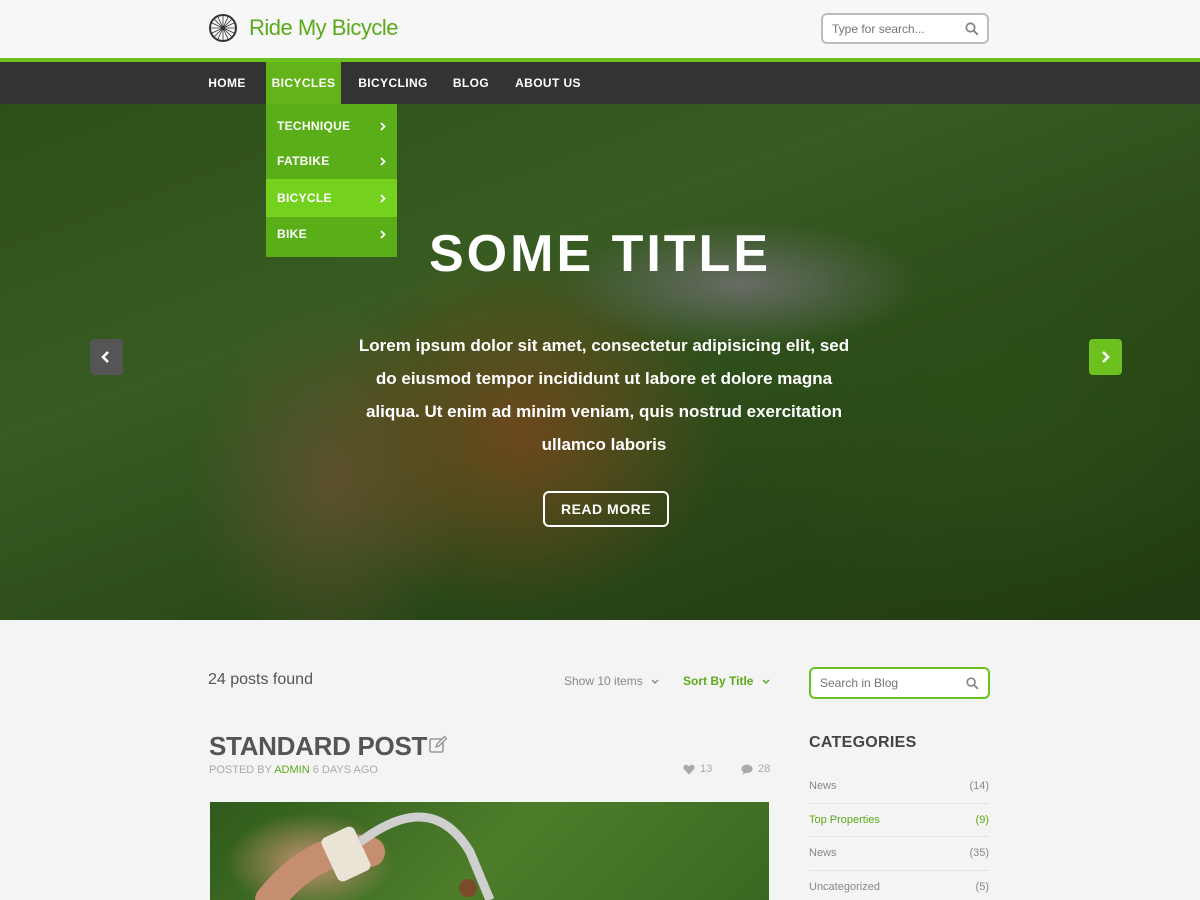  What do you see at coordinates (888, 28) in the screenshot?
I see `header-search-input` at bounding box center [888, 28].